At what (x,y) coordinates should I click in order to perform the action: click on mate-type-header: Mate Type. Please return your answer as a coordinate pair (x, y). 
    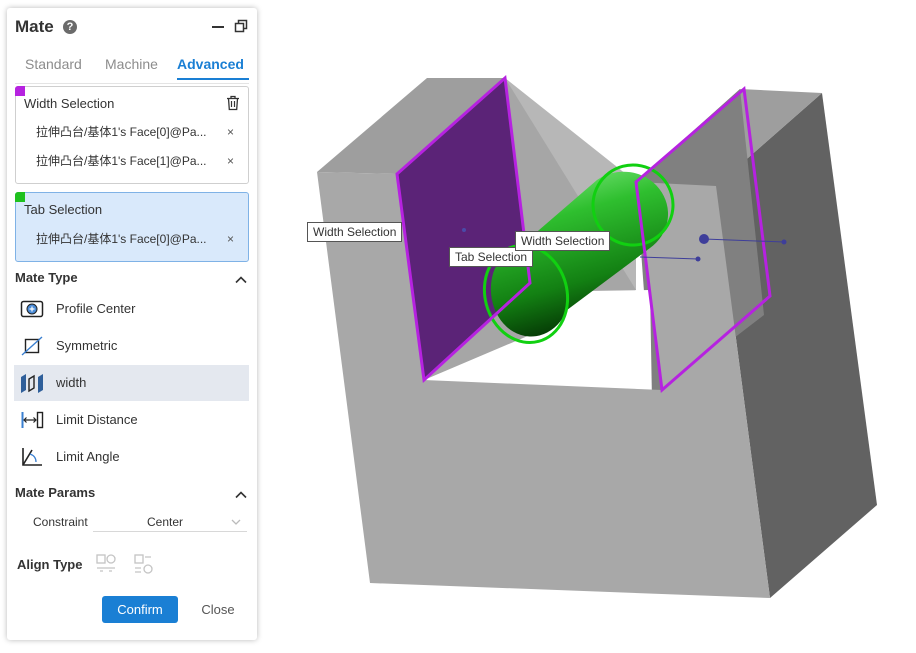
    Looking at the image, I should click on (132, 280).